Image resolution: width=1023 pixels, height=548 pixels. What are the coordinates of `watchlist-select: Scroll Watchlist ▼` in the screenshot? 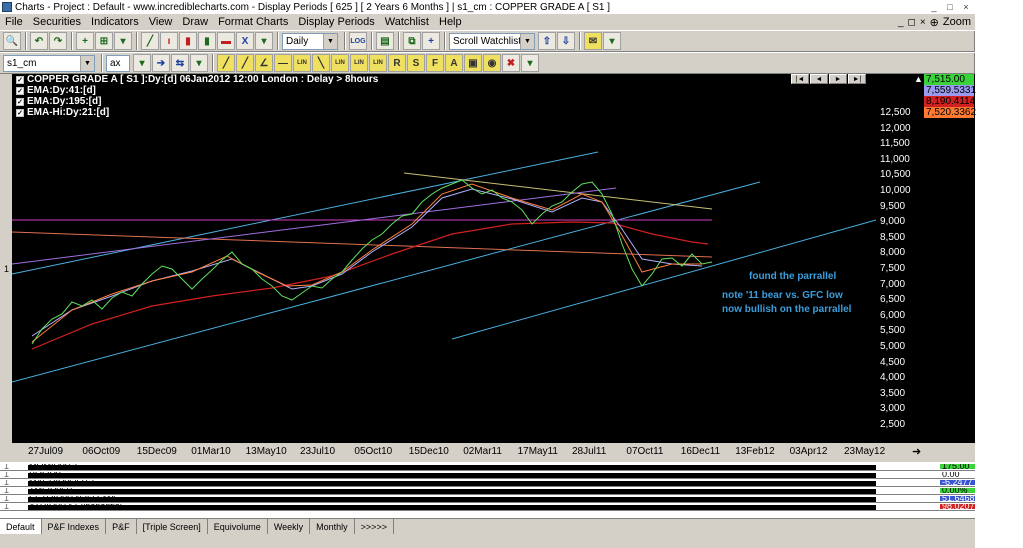 It's located at (492, 41).